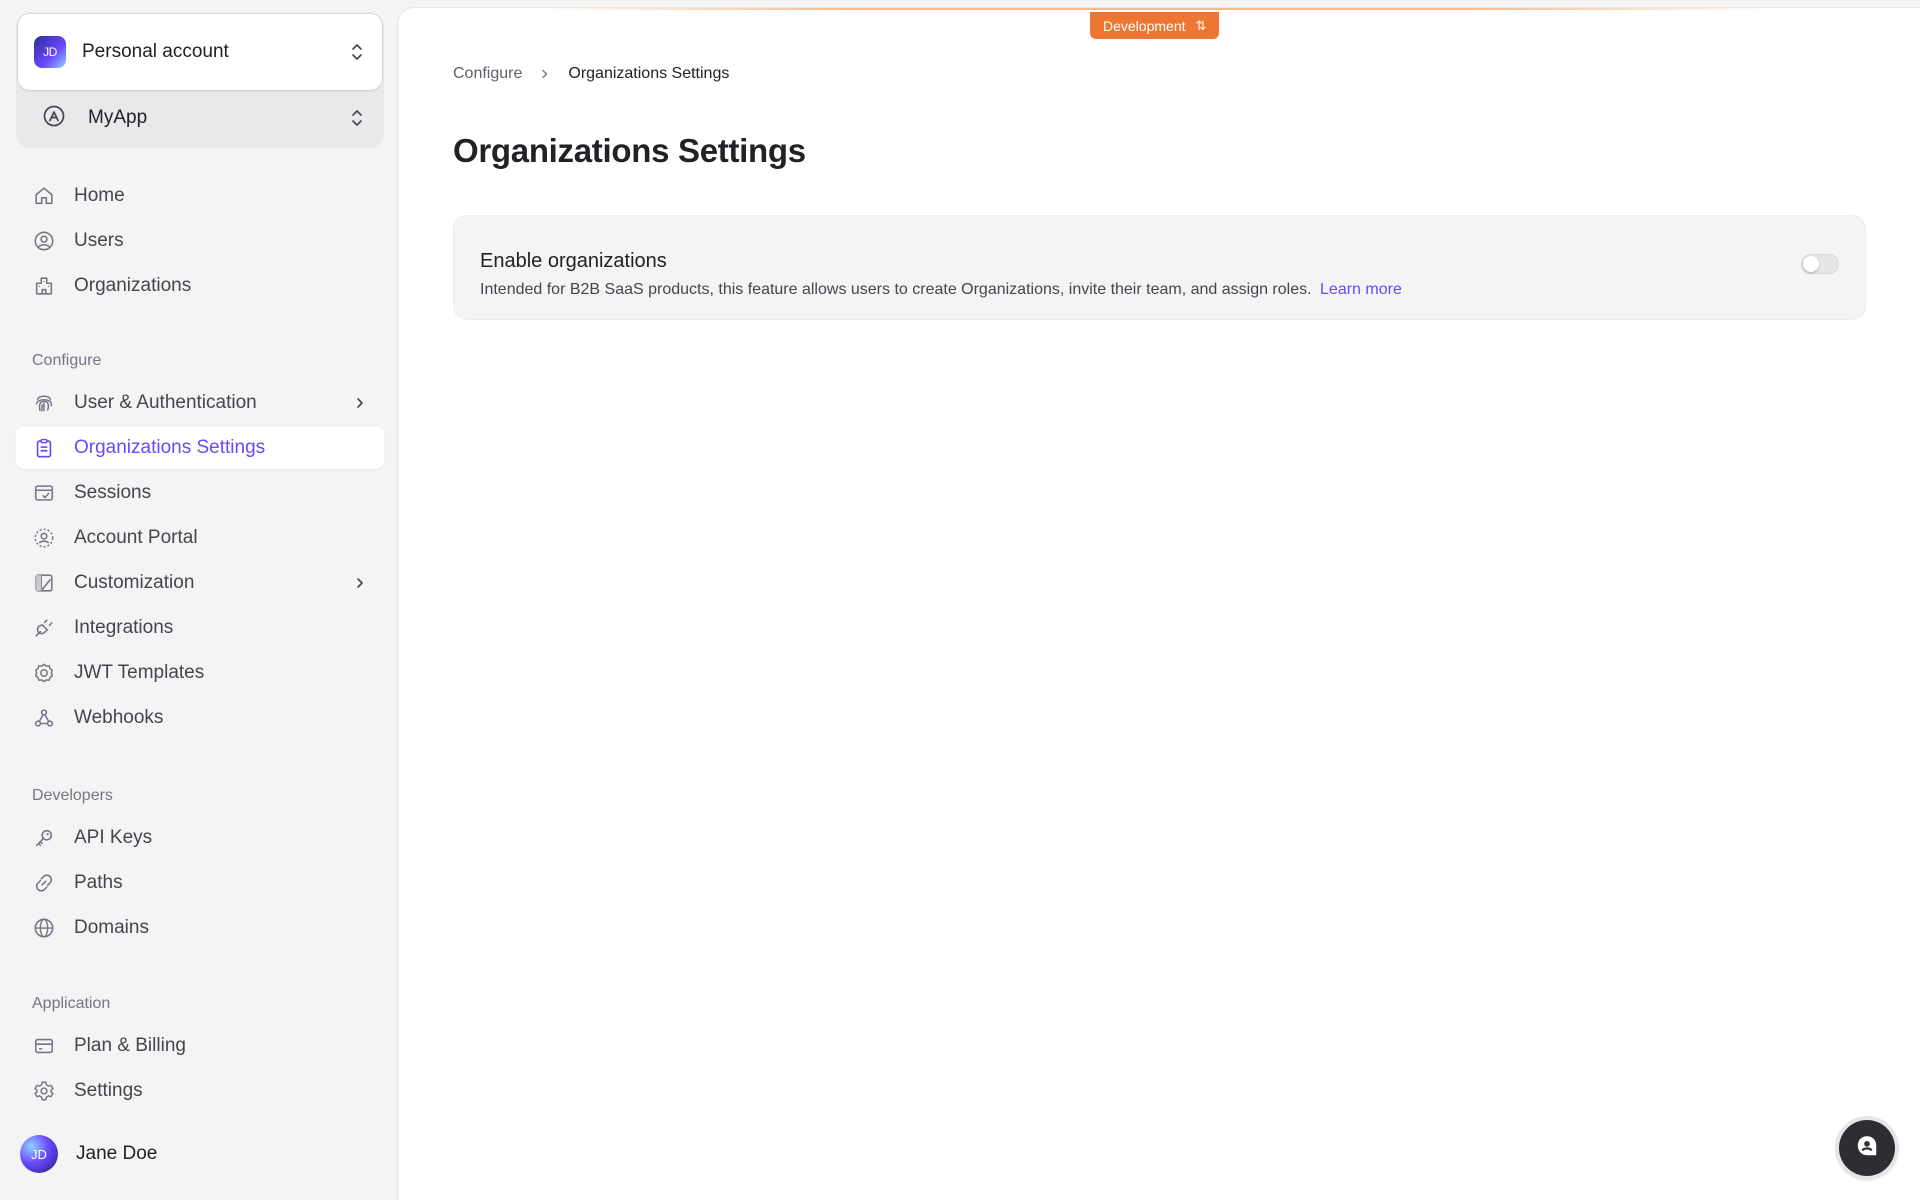 Image resolution: width=1920 pixels, height=1200 pixels. I want to click on clipboard-icon, so click(44, 448).